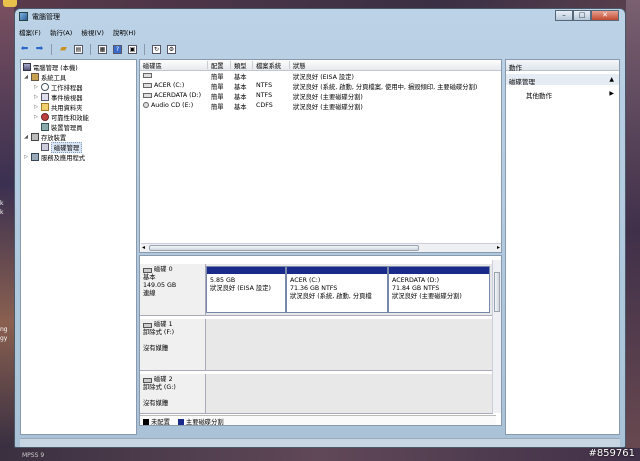 The width and height of the screenshot is (640, 461). What do you see at coordinates (320, 106) in the screenshot?
I see `table-row: Audio CD (E:) 簡單 基本 CDFS 狀況良好 (主要磁碟分割)` at bounding box center [320, 106].